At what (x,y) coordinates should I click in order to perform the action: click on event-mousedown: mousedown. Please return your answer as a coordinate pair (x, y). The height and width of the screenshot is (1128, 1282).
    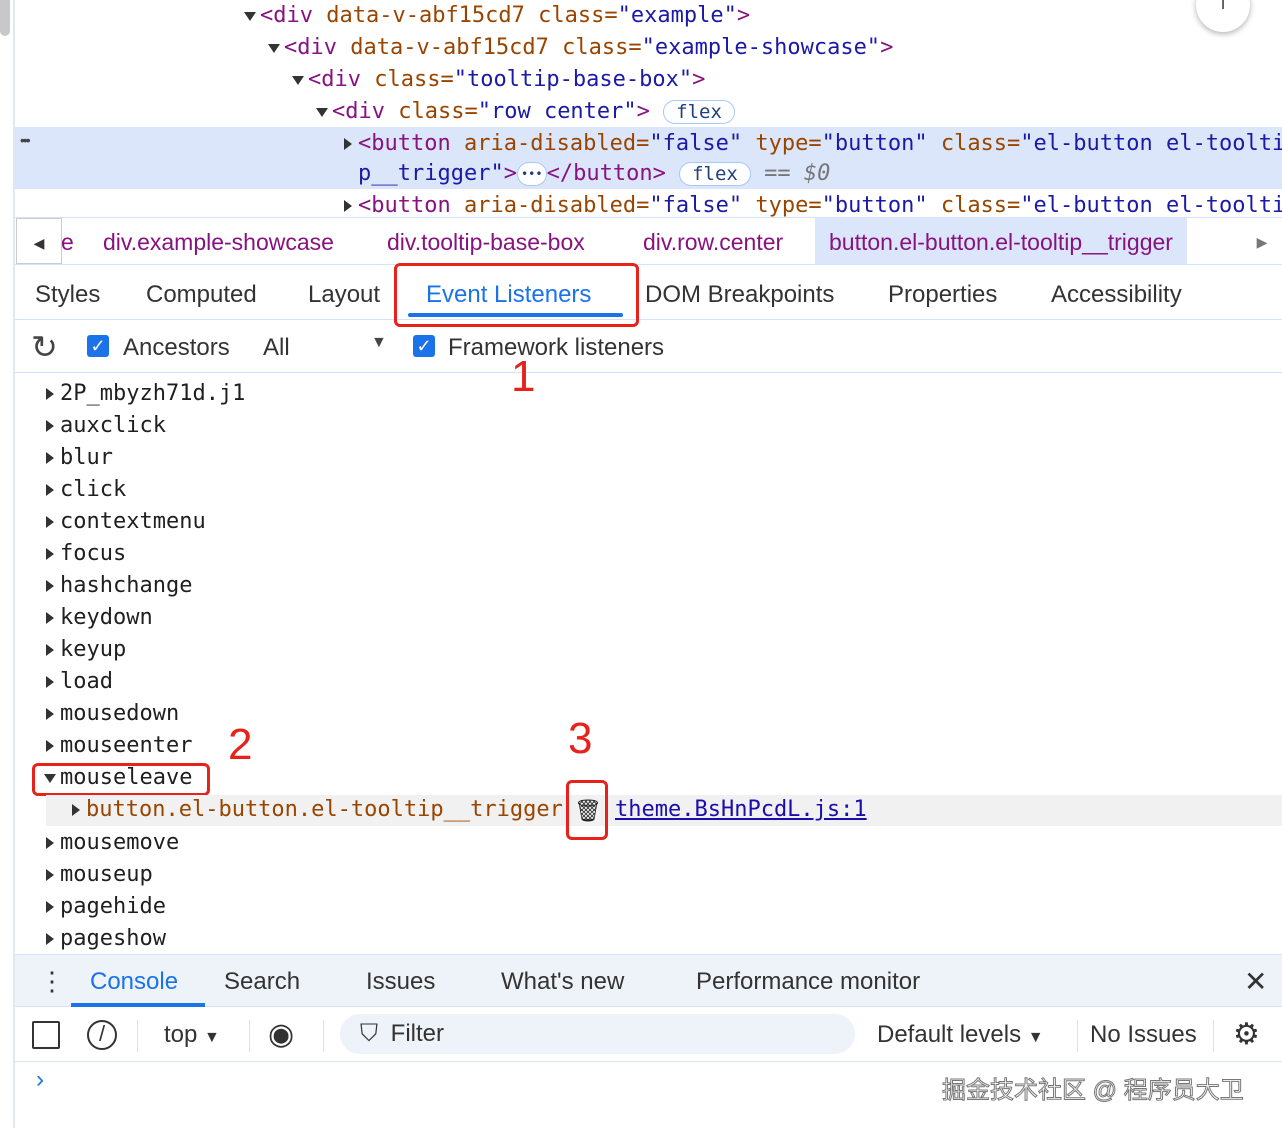
    Looking at the image, I should click on (112, 714).